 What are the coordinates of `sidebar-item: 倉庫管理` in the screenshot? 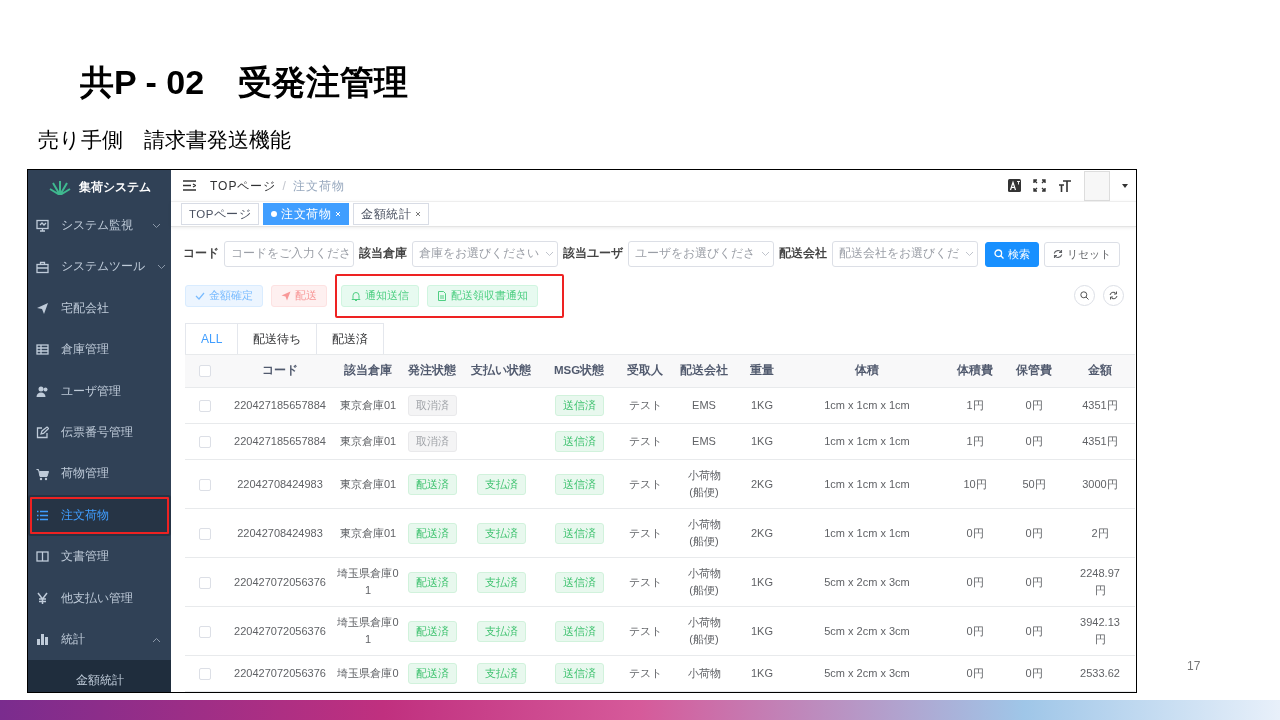 It's located at (99, 350).